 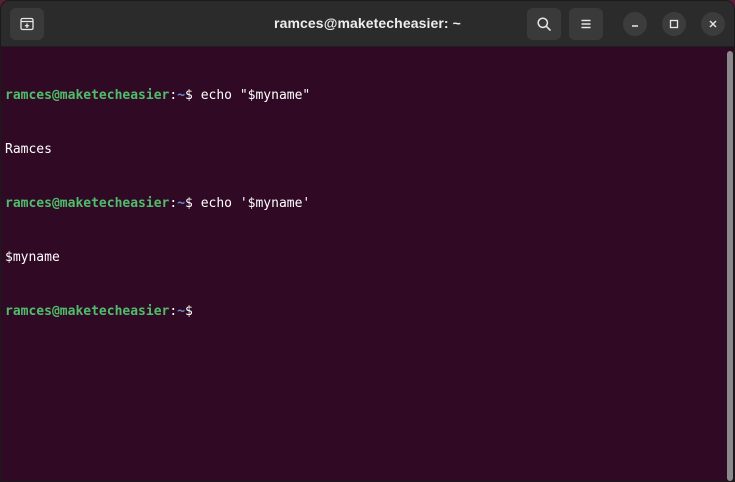 I want to click on command-text: echo "$myname", so click(x=255, y=95).